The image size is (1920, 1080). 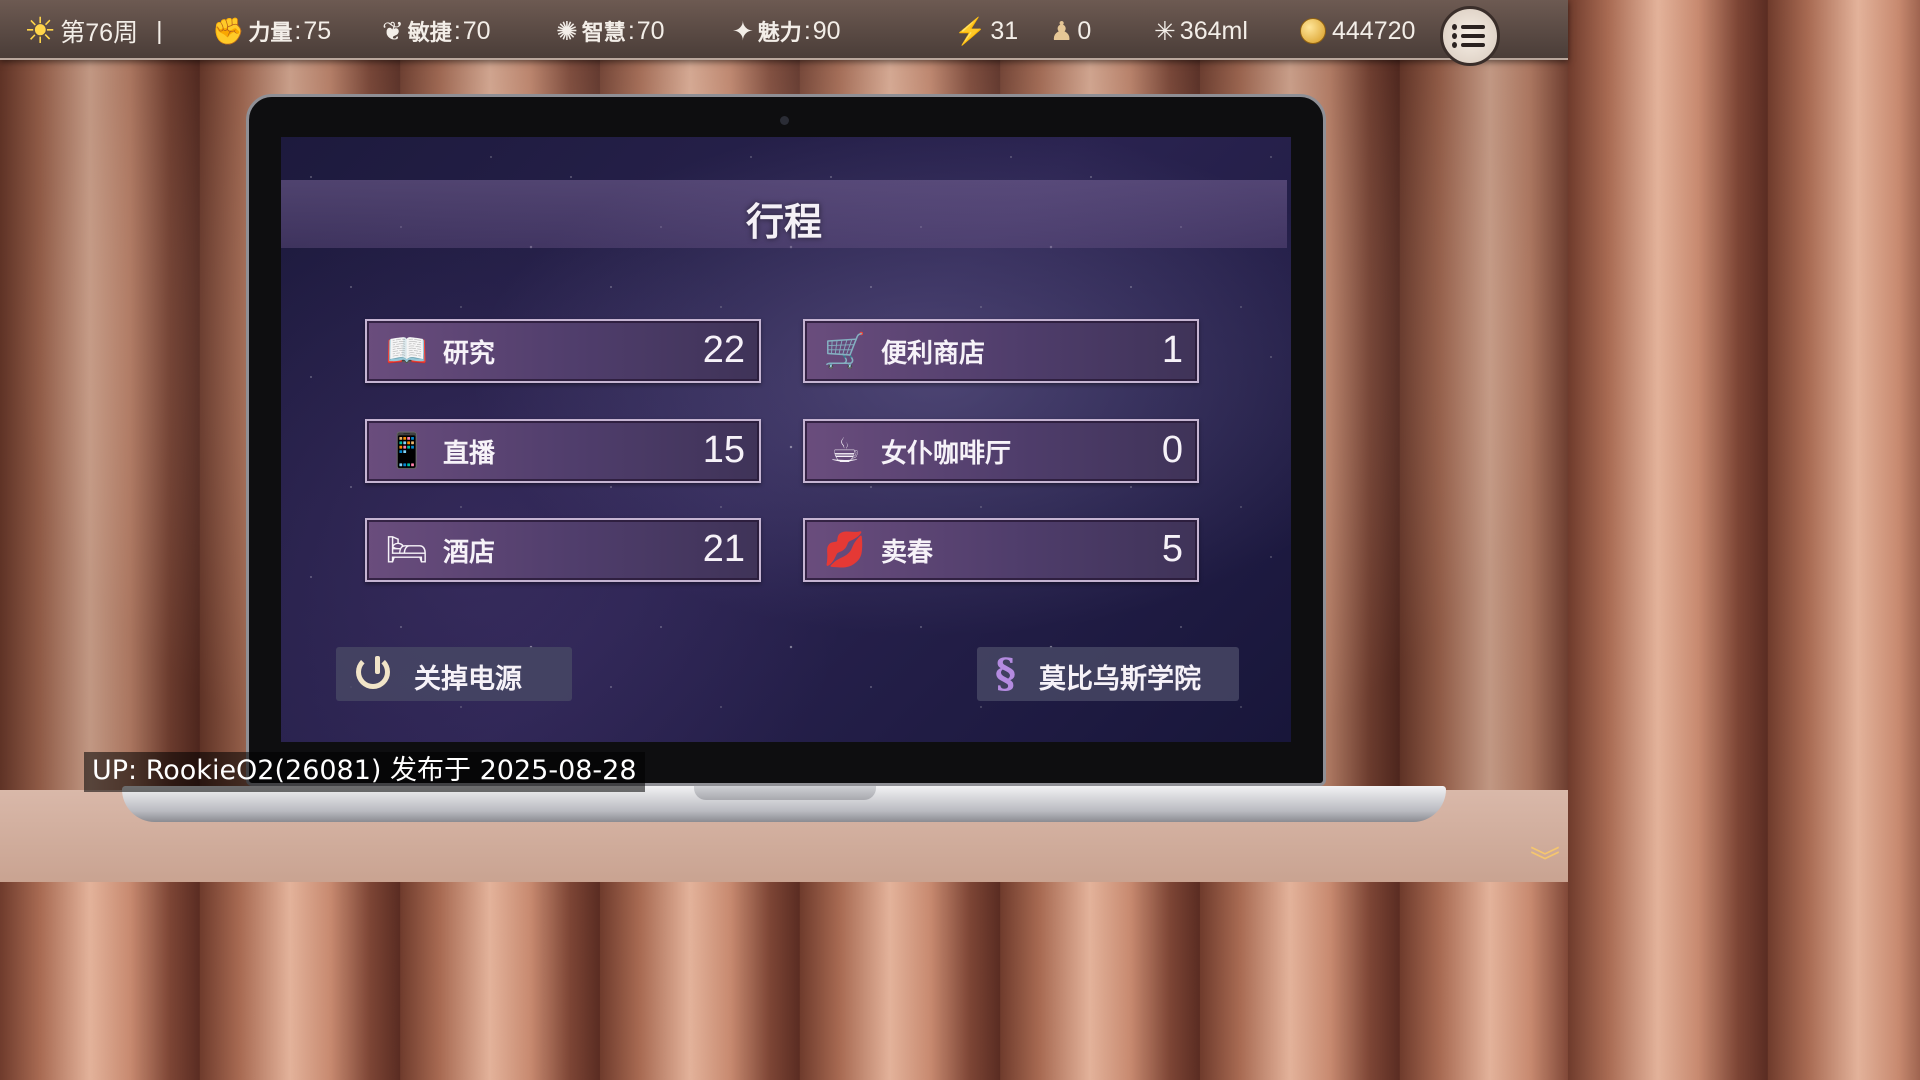 What do you see at coordinates (907, 553) in the screenshot?
I see `tile-label: 卖春` at bounding box center [907, 553].